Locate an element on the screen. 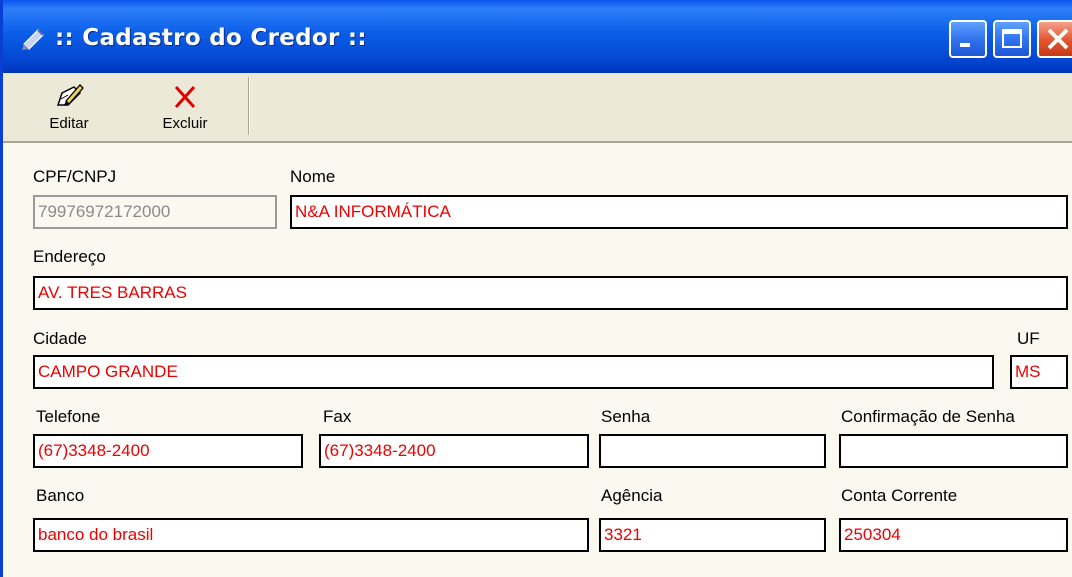  cidade-field: CAMPO GRANDE is located at coordinates (513, 372).